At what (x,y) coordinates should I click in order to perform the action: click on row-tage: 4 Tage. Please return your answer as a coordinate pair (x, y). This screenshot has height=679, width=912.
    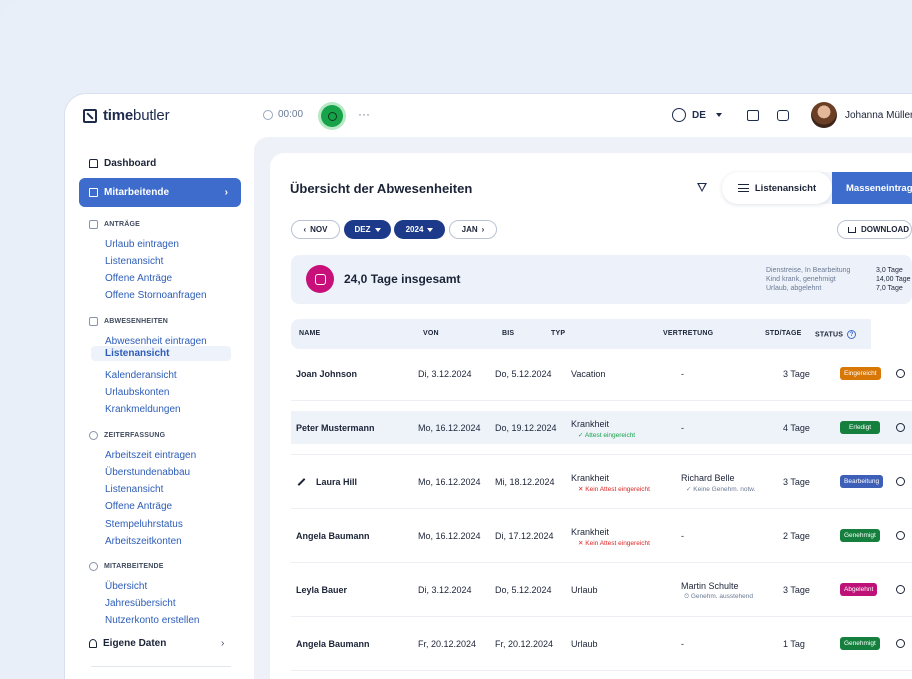
    Looking at the image, I should click on (796, 428).